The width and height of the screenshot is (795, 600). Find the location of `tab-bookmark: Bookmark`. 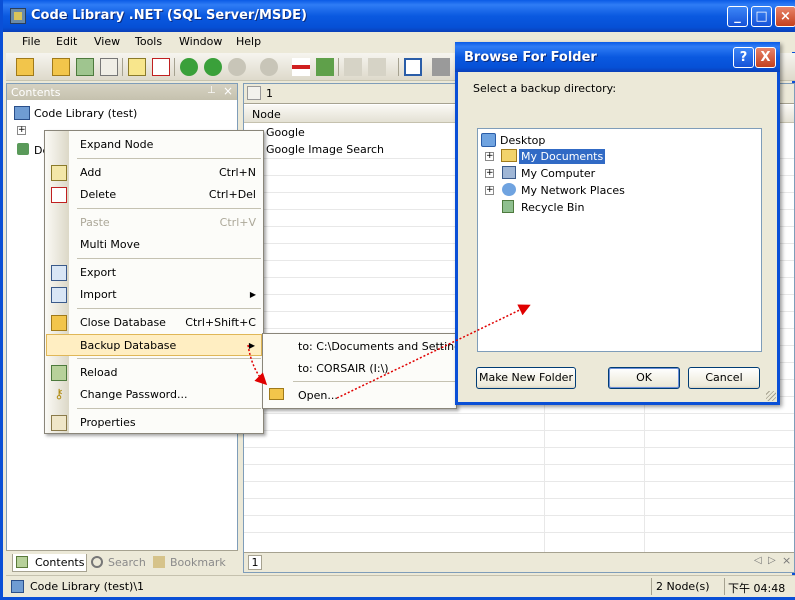

tab-bookmark: Bookmark is located at coordinates (192, 563).